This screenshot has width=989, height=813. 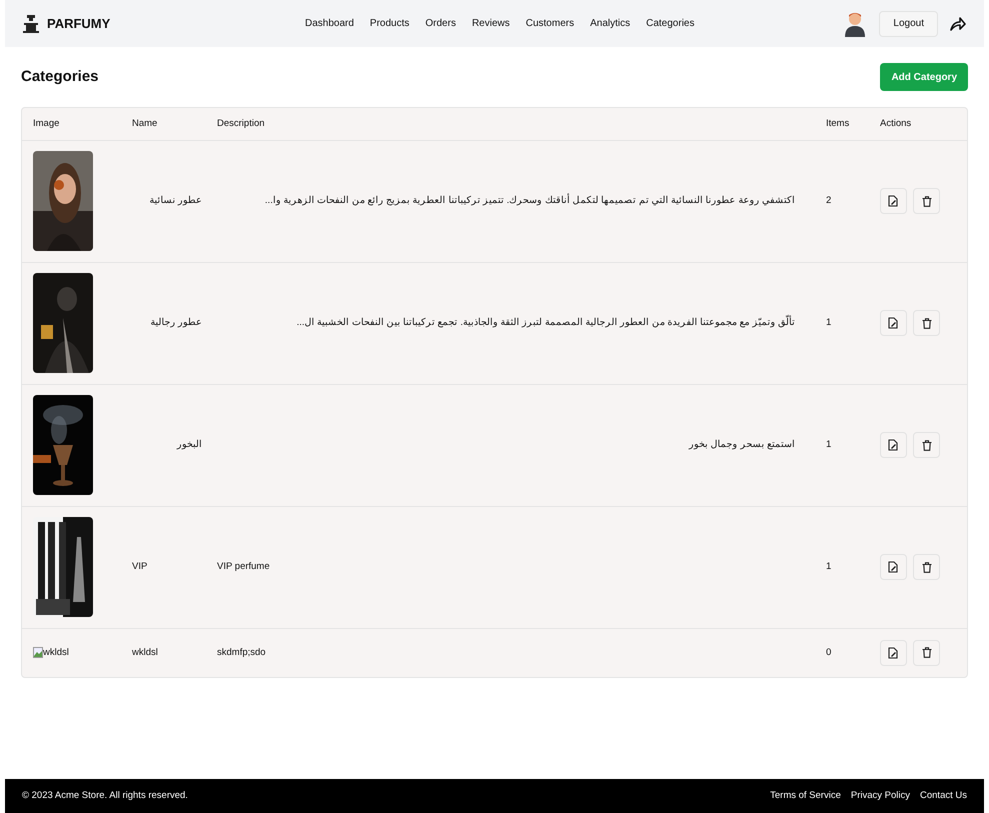 I want to click on footer-link: Terms of Service, so click(x=805, y=796).